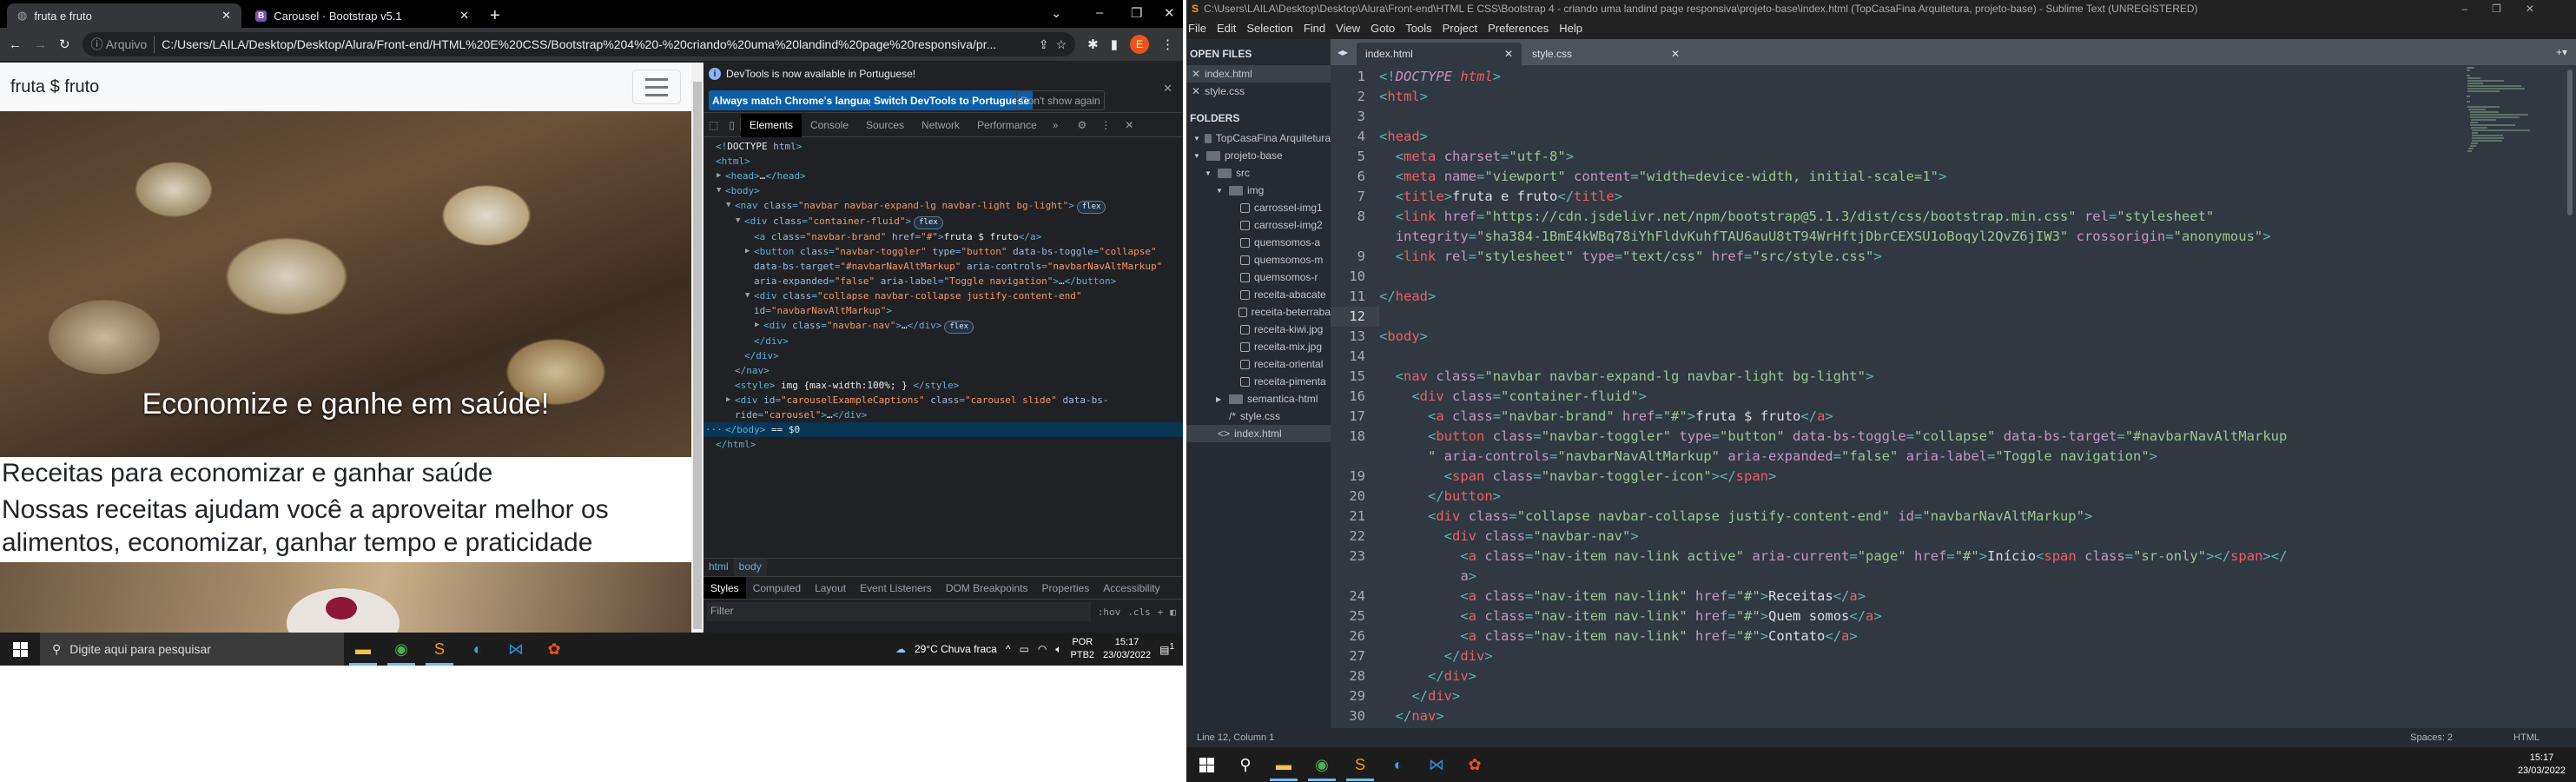 The image size is (2576, 782). What do you see at coordinates (718, 567) in the screenshot?
I see `breadcrumb-html: html` at bounding box center [718, 567].